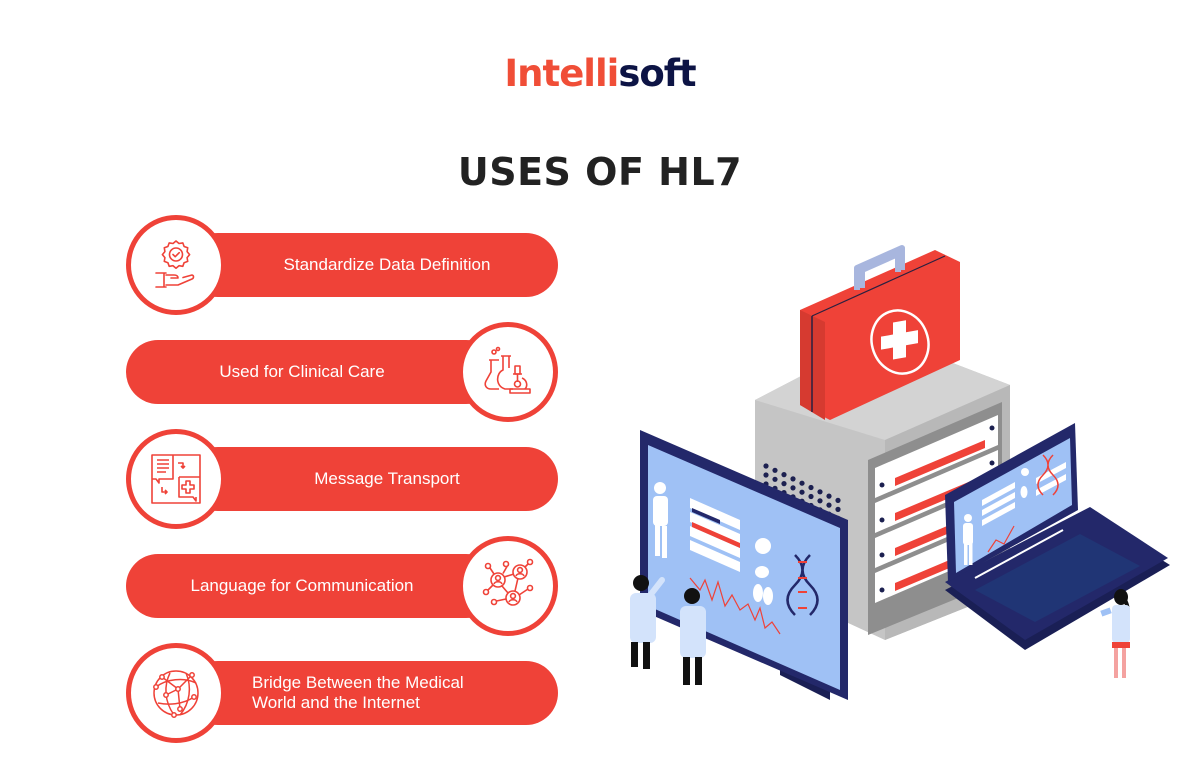 Image resolution: width=1200 pixels, height=770 pixels. I want to click on use-label: Standardize Data Definition, so click(387, 264).